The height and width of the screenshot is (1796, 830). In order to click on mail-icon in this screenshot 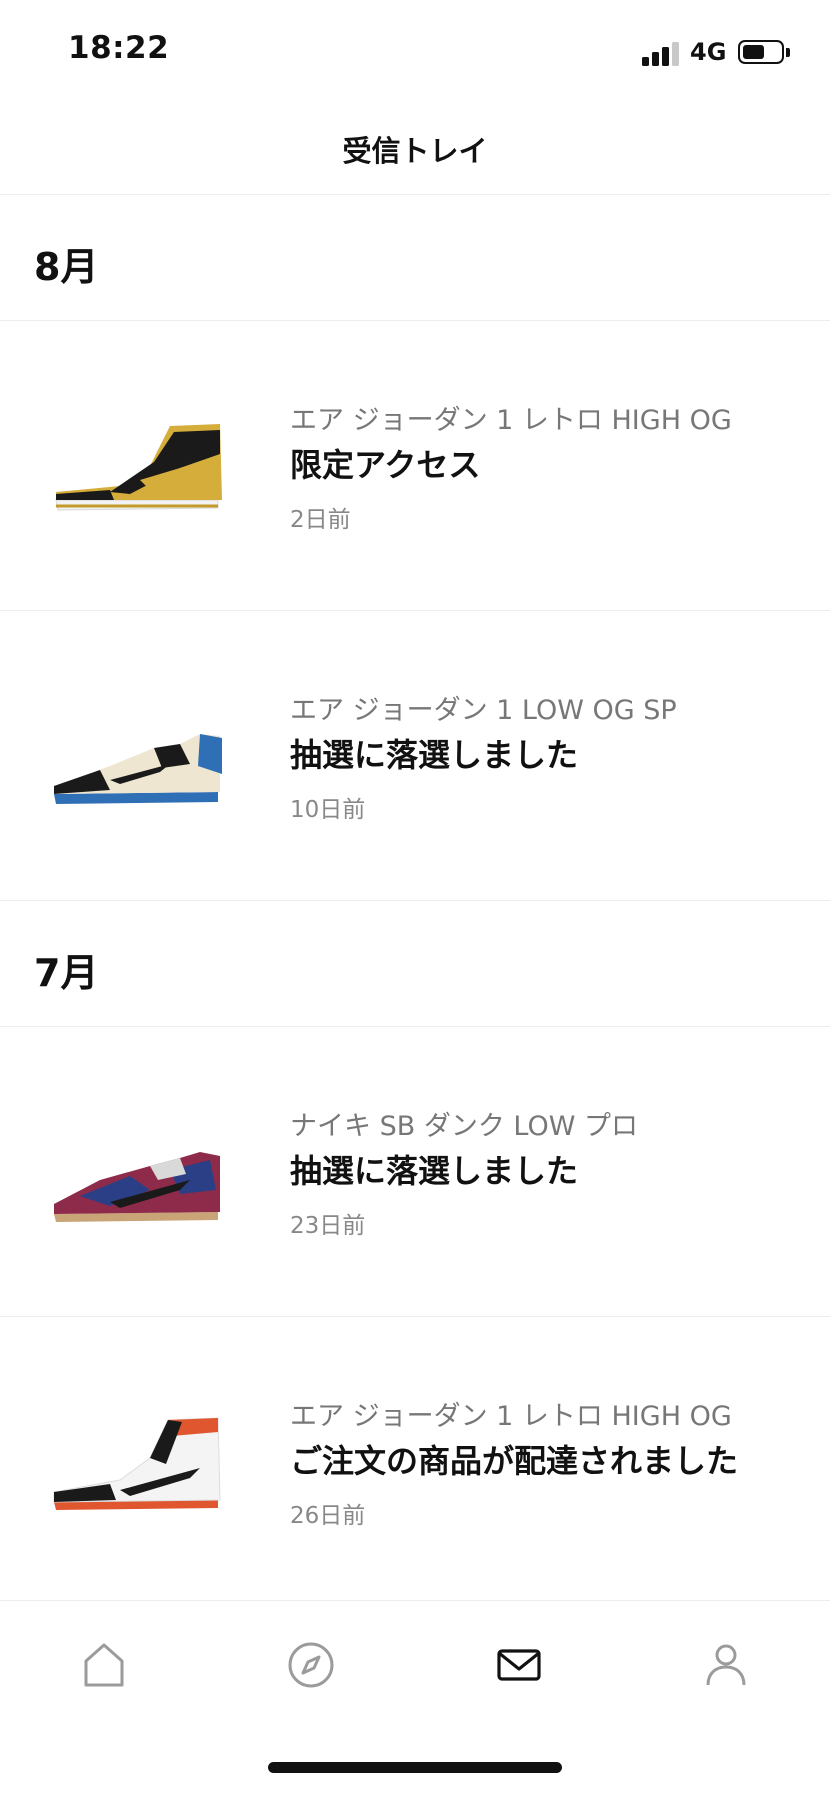, I will do `click(519, 1665)`.